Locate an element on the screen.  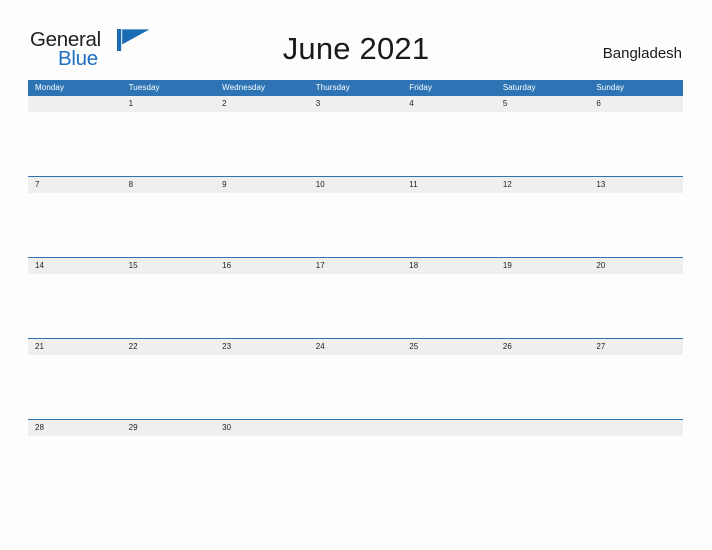
day-cell: 1 is located at coordinates (169, 104).